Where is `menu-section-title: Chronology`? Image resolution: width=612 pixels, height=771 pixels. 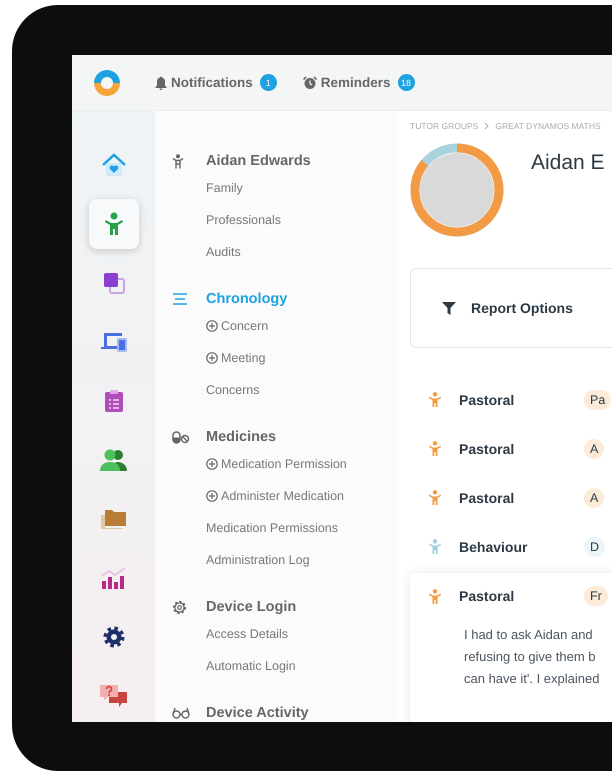 menu-section-title: Chronology is located at coordinates (247, 299).